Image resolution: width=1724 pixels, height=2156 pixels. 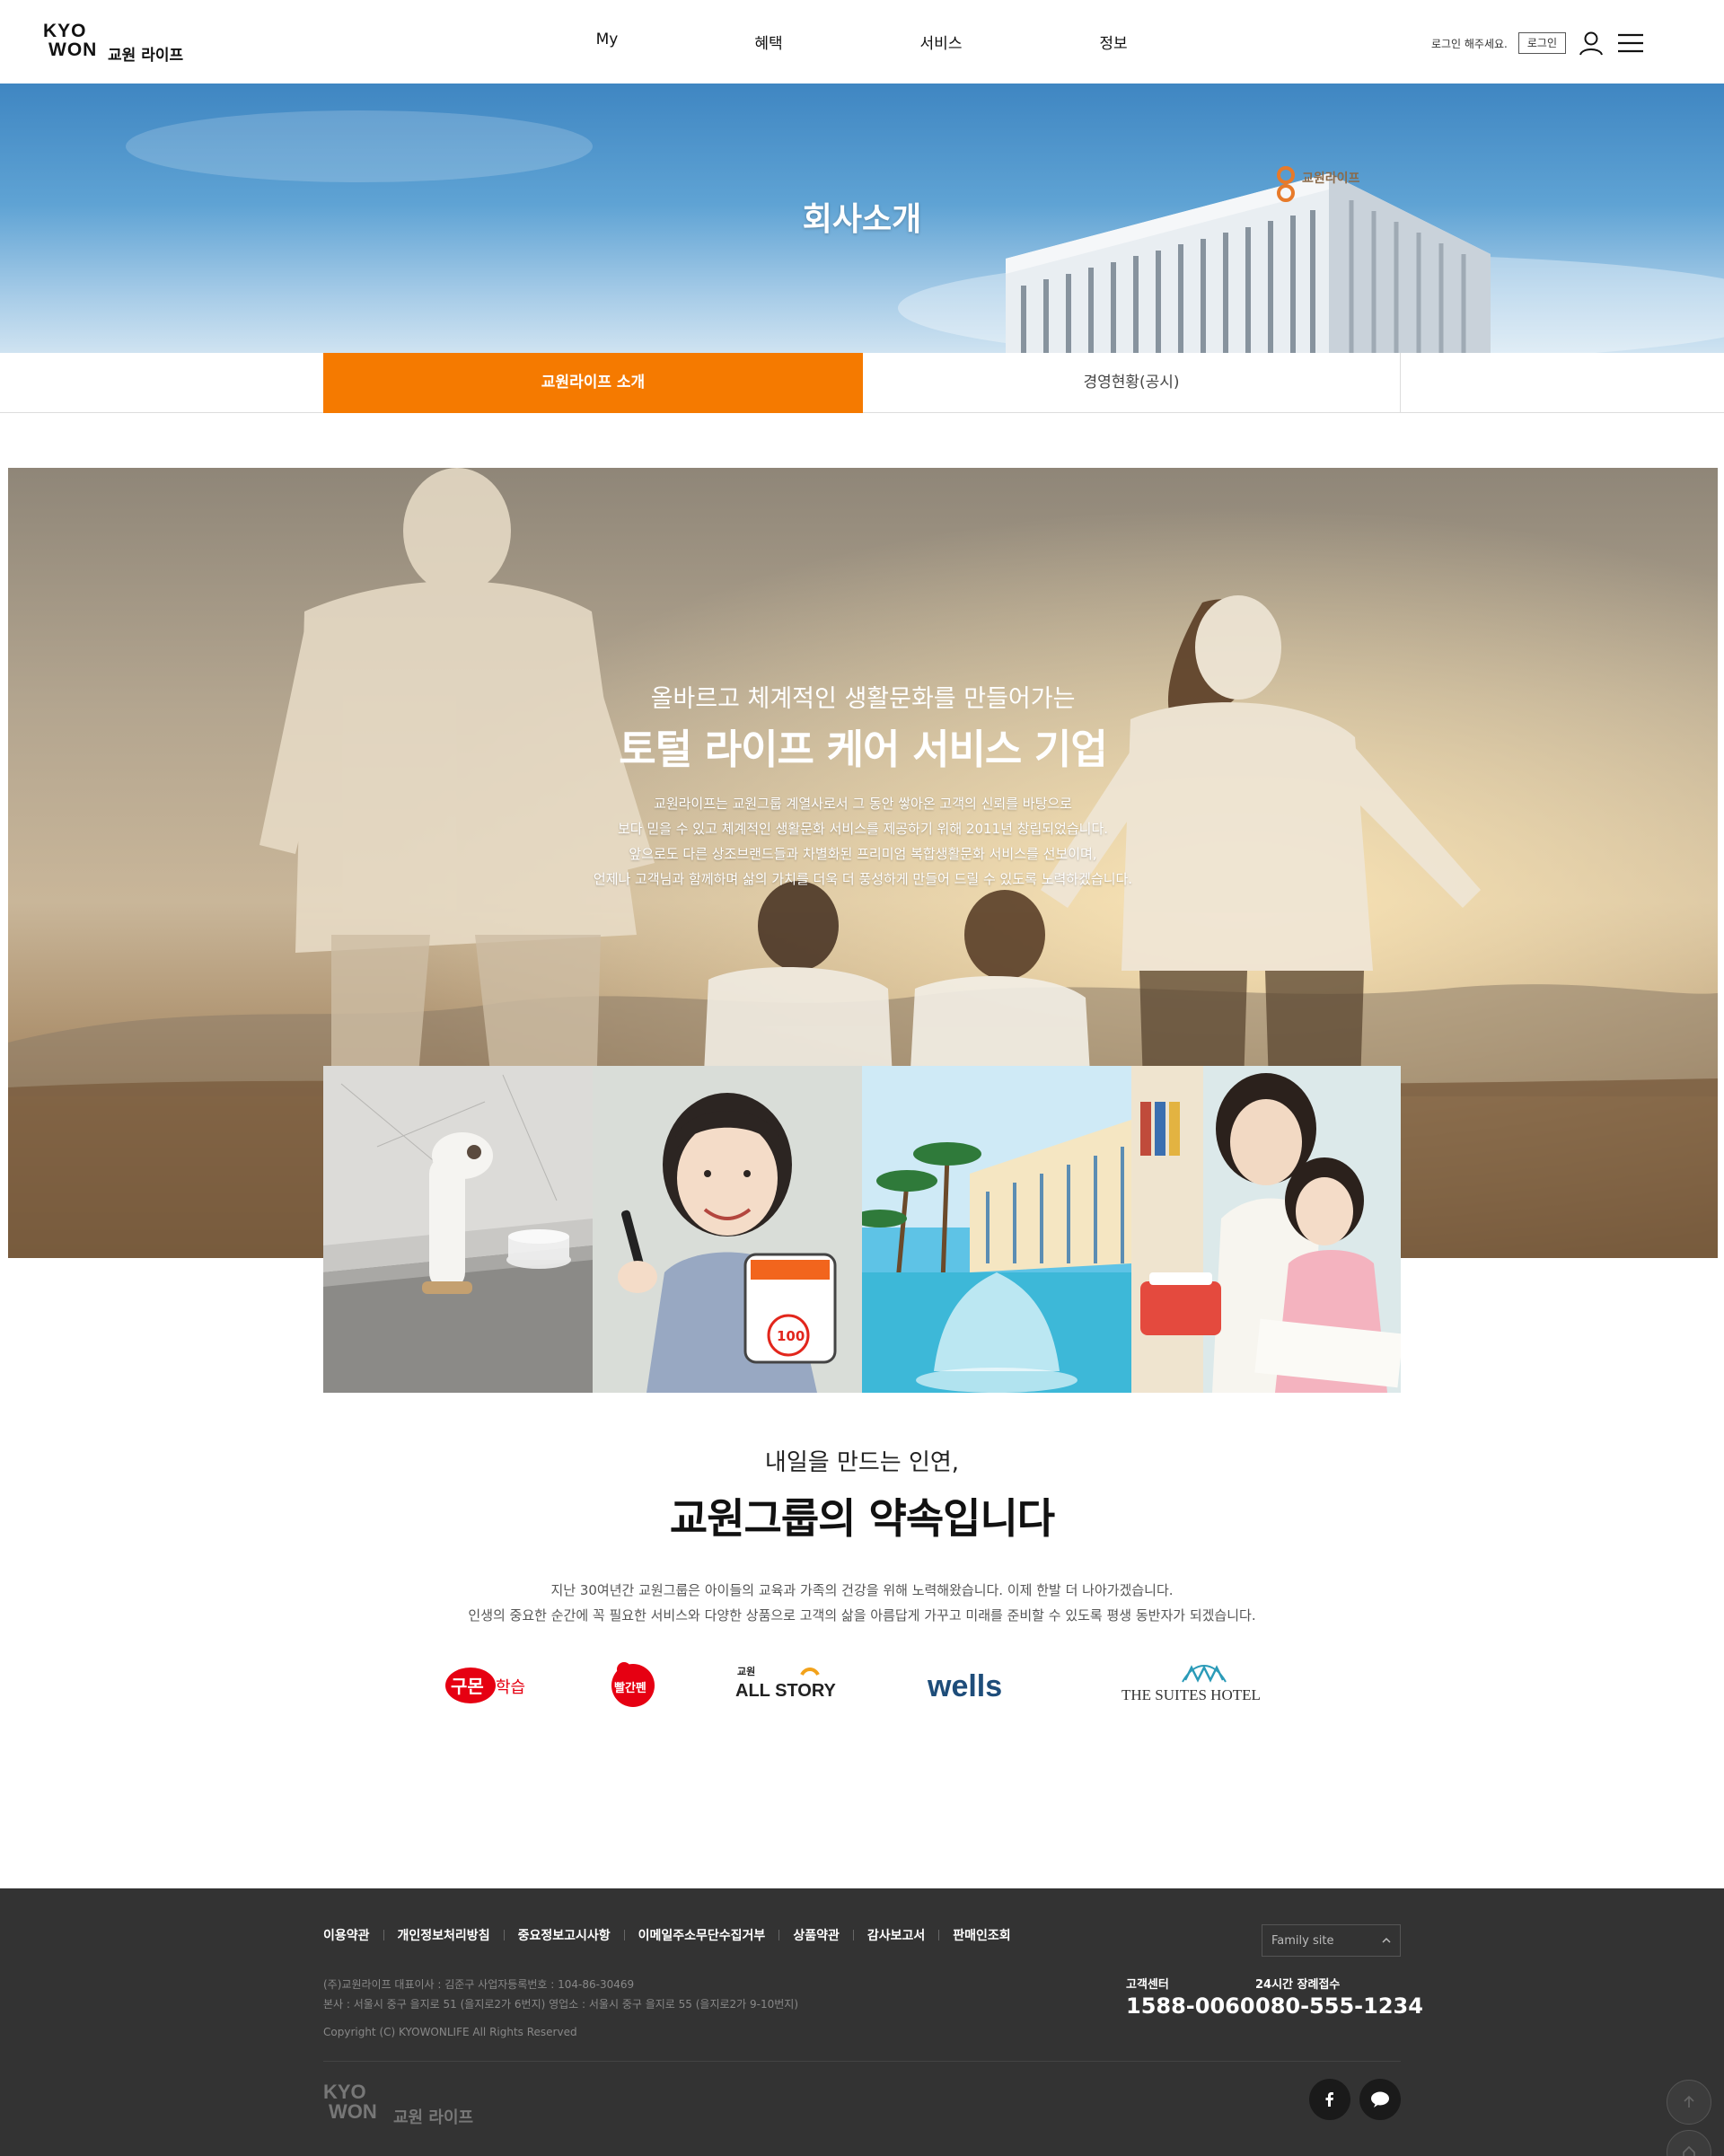 I want to click on footer-logo-text: 교원 라이프, so click(x=433, y=2117).